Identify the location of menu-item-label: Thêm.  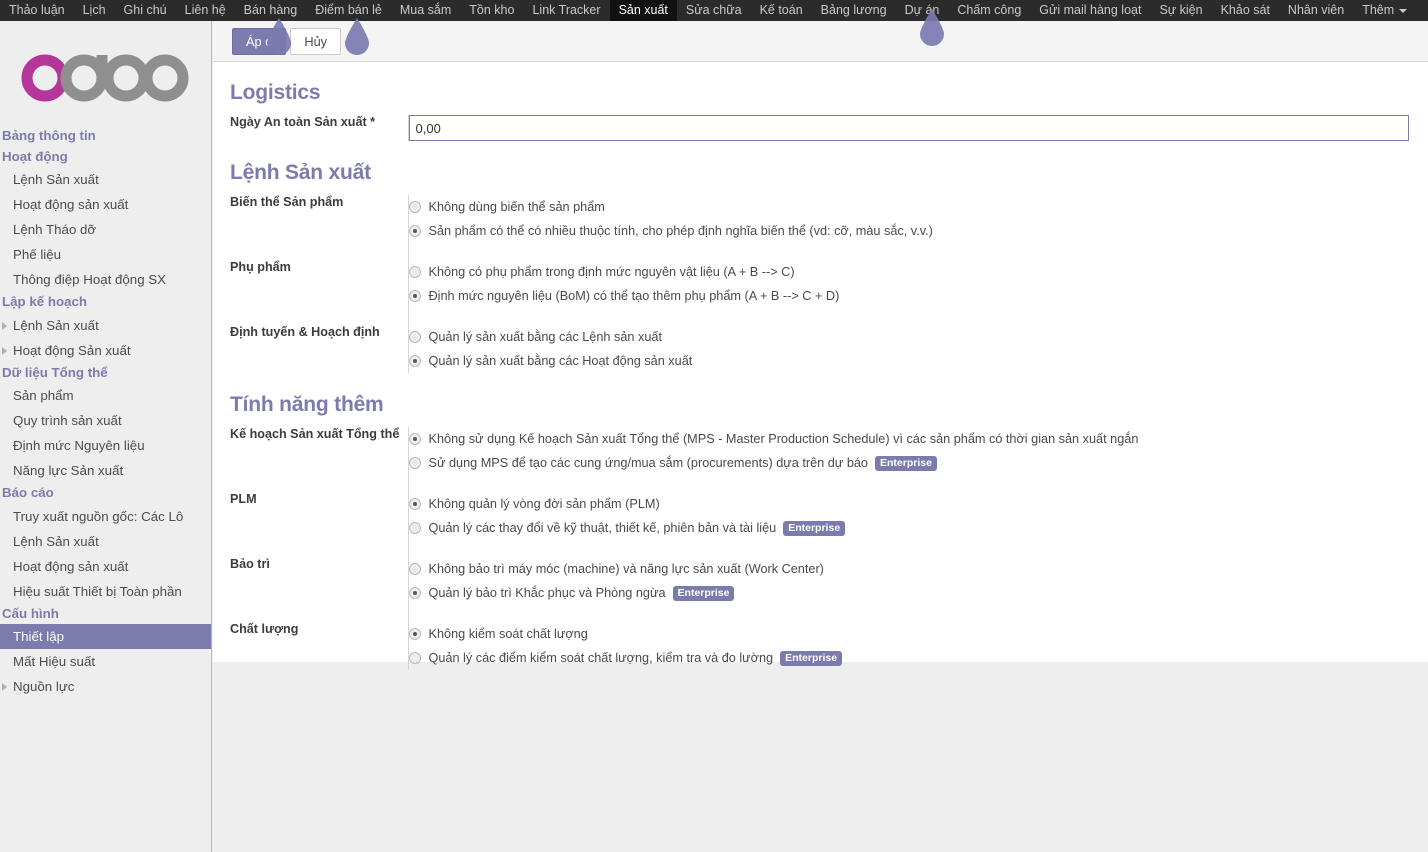
(1378, 10).